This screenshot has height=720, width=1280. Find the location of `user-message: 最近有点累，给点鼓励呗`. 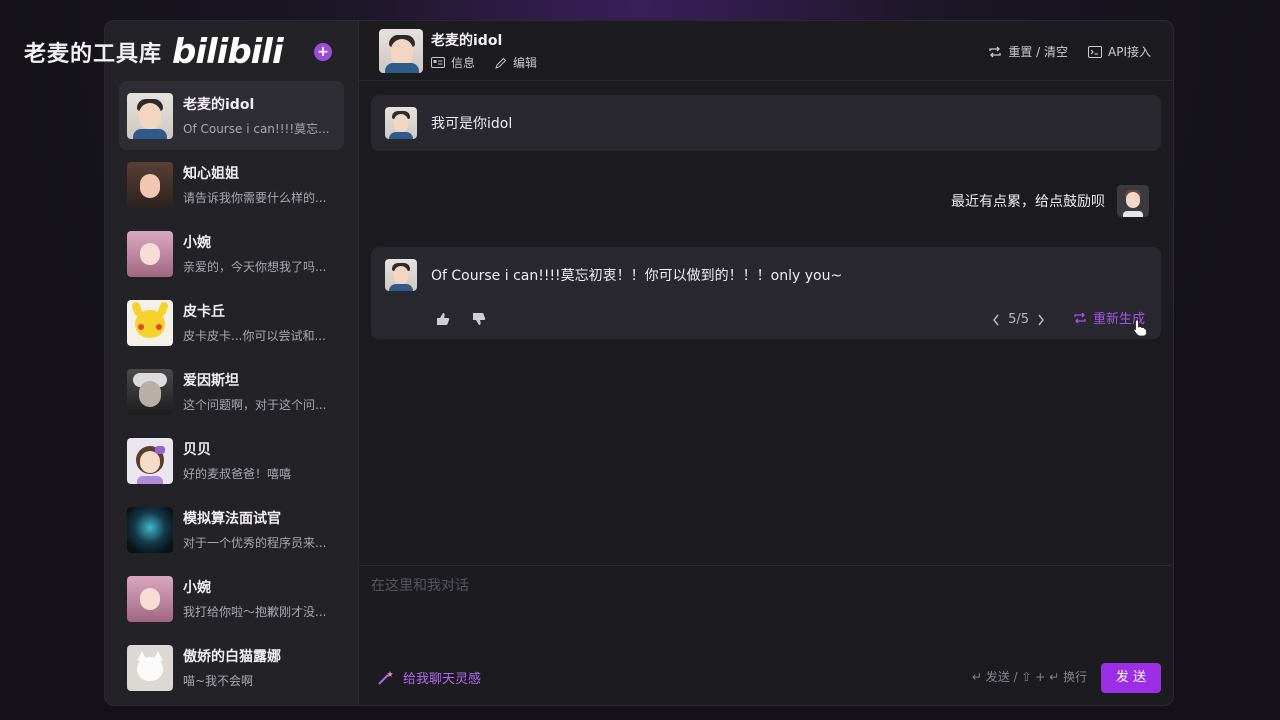

user-message: 最近有点累，给点鼓励呗 is located at coordinates (766, 201).